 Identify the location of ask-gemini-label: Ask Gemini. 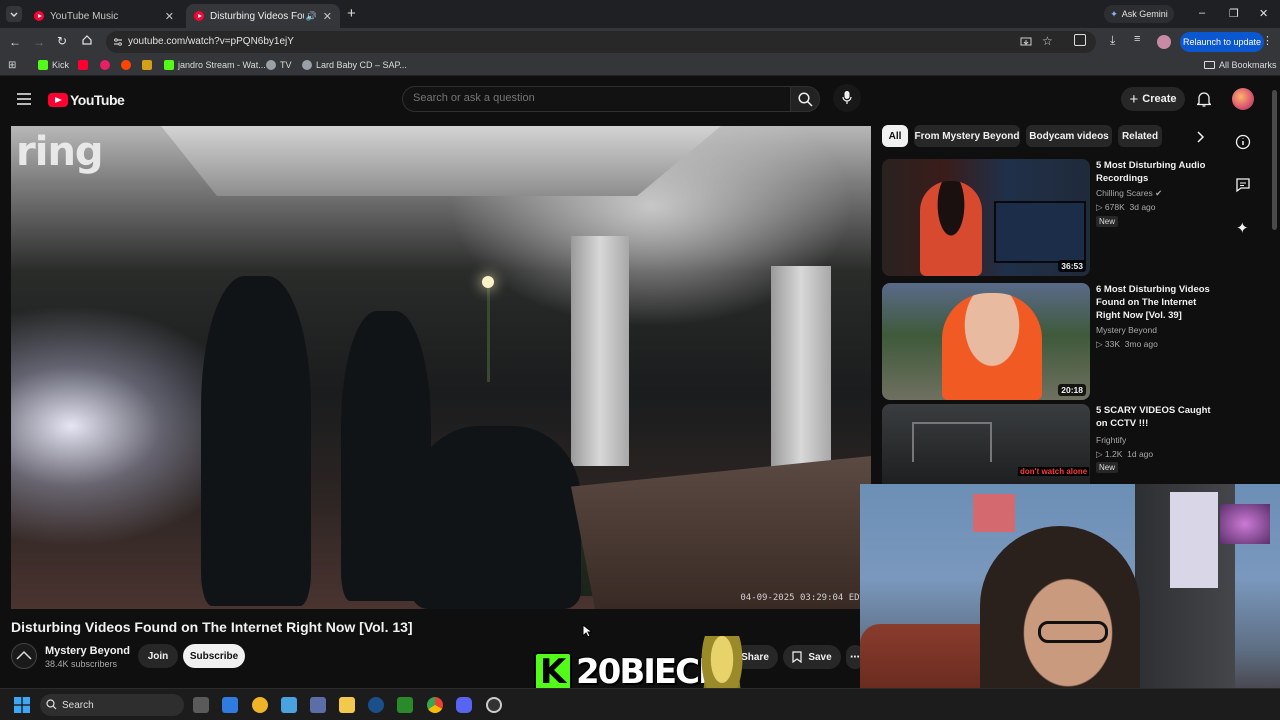
(1144, 14).